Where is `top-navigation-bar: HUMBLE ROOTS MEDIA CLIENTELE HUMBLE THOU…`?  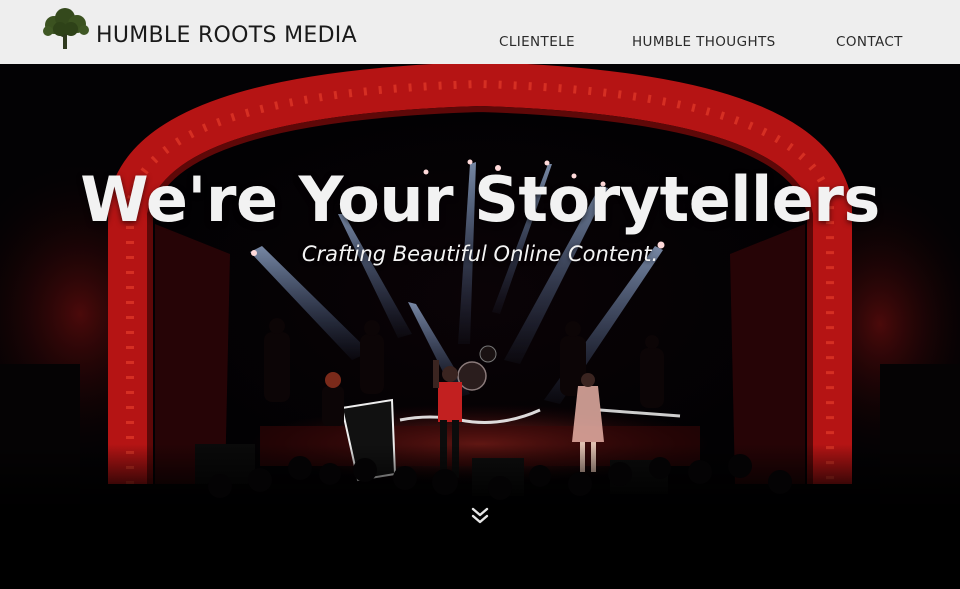
top-navigation-bar: HUMBLE ROOTS MEDIA CLIENTELE HUMBLE THOU… is located at coordinates (480, 32).